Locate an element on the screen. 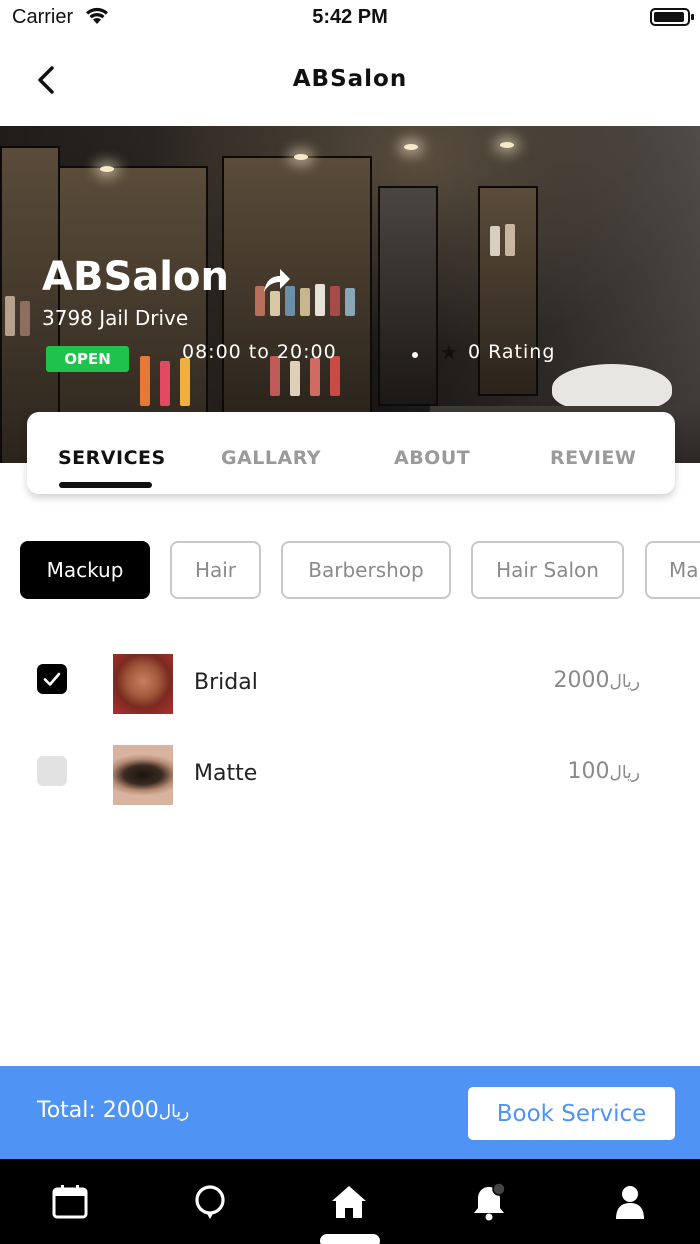  service-row: Matte 100ريال is located at coordinates (350, 775).